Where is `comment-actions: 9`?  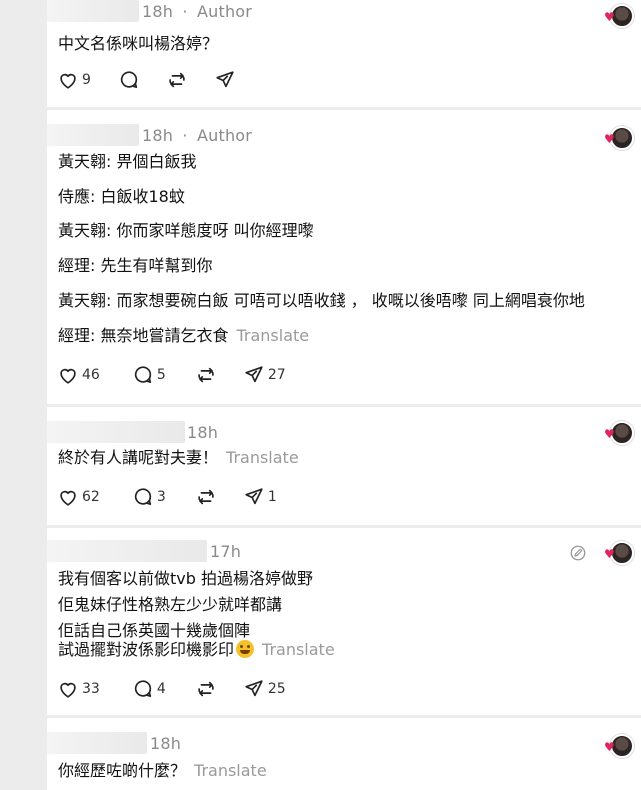
comment-actions: 9 is located at coordinates (159, 80).